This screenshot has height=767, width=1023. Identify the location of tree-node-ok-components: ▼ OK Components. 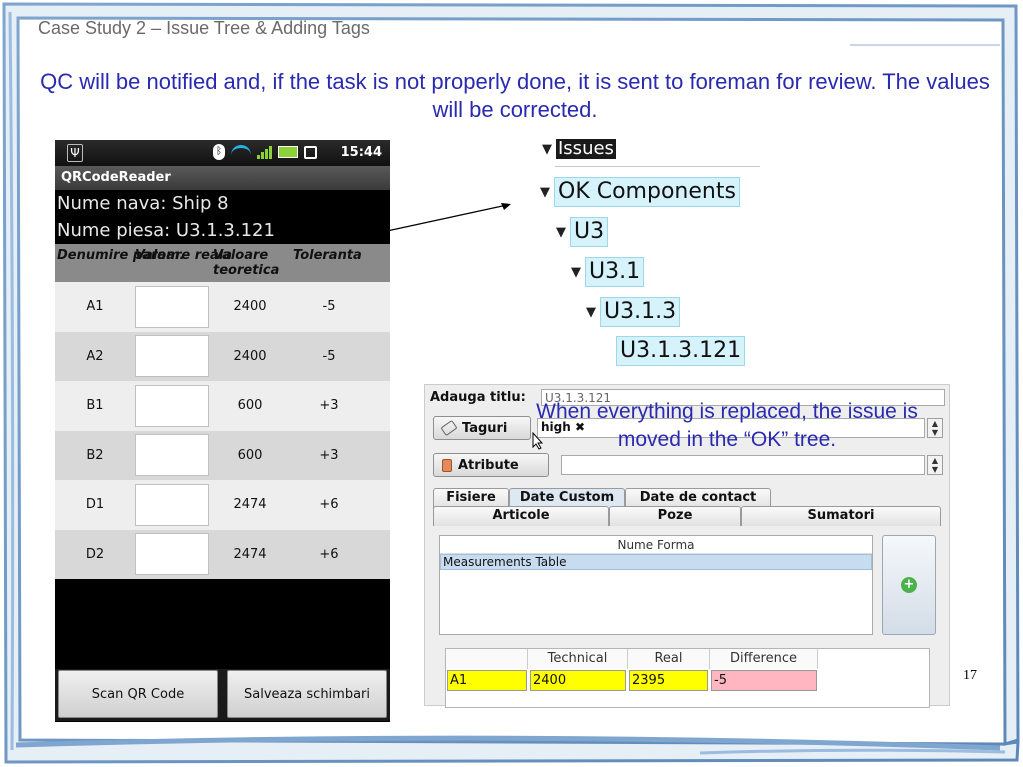
(640, 192).